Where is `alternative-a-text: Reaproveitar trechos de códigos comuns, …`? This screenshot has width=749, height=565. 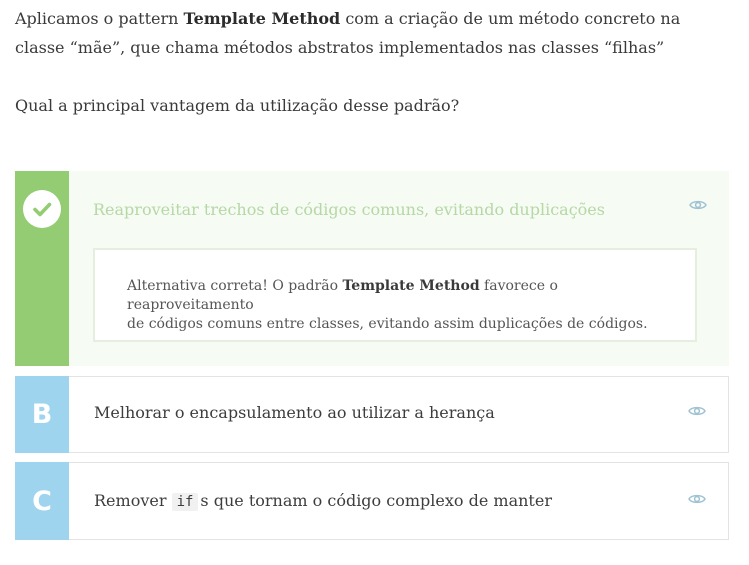
alternative-a-text: Reaproveitar trechos de códigos comuns, … is located at coordinates (349, 209).